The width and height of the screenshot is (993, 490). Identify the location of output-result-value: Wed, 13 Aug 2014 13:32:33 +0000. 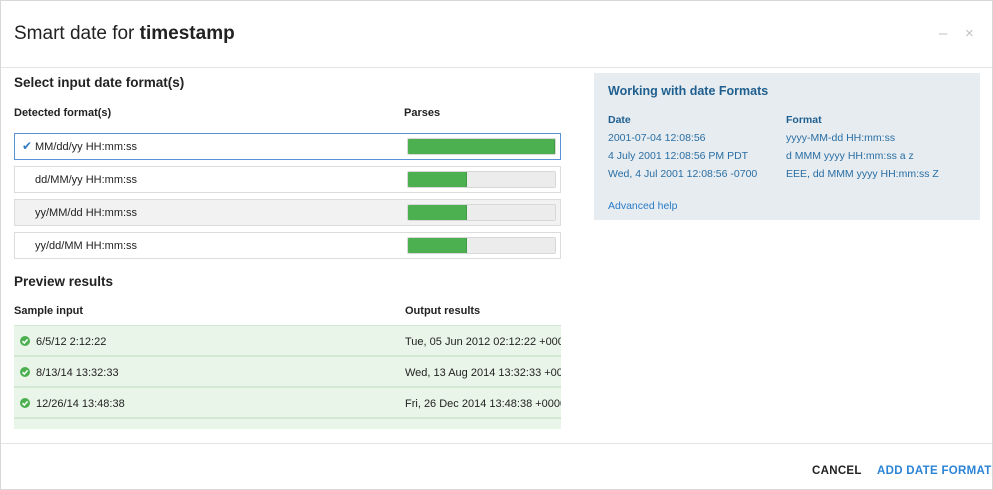
(483, 373).